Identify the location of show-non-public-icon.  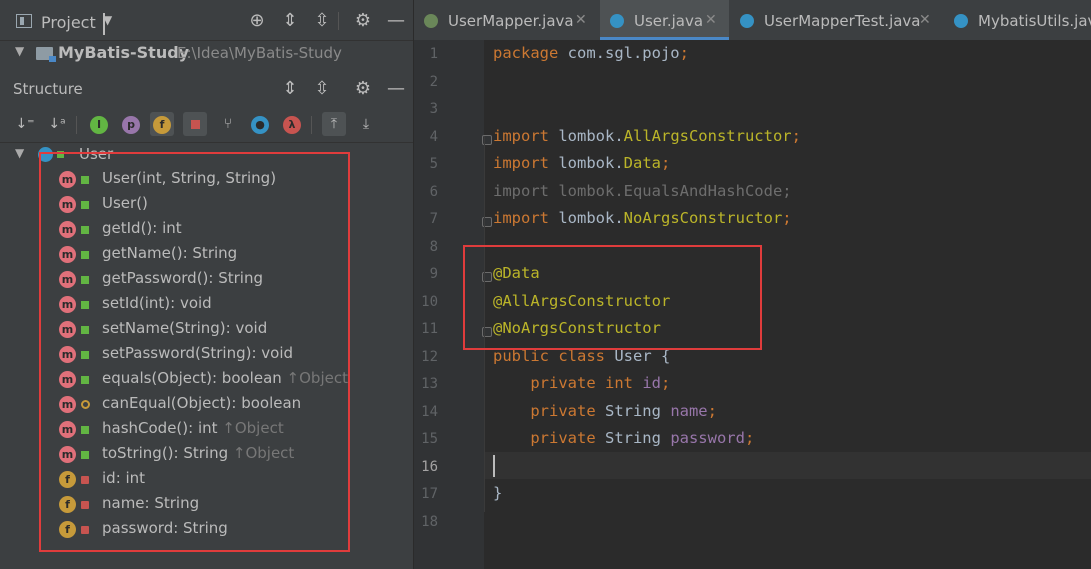
(195, 124).